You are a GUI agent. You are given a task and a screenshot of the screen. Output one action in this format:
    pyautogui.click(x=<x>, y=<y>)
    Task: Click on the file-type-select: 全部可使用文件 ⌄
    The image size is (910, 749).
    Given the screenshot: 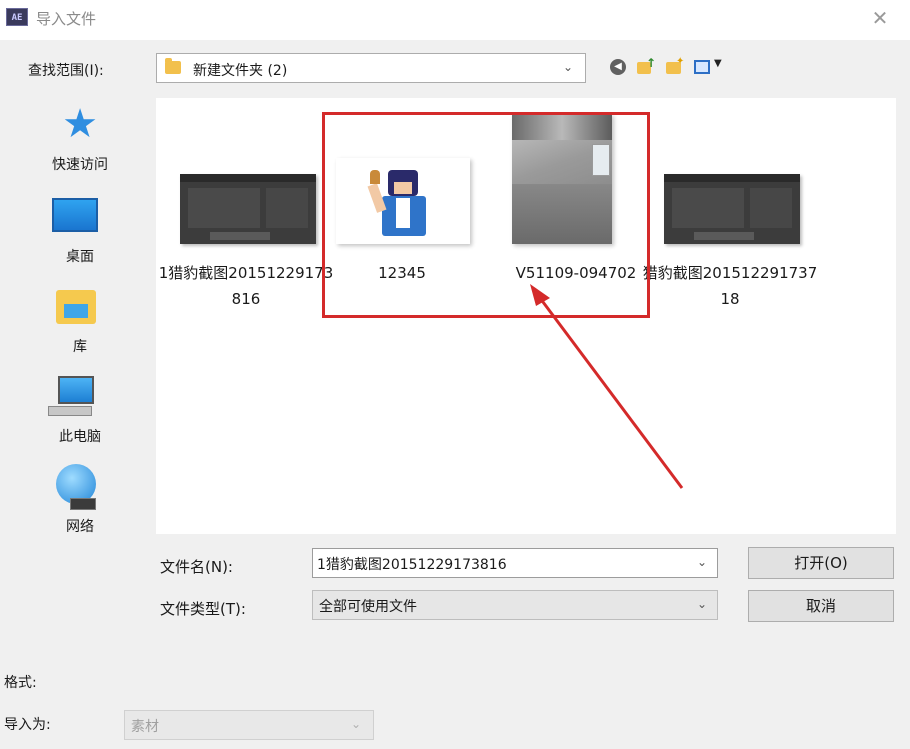 What is the action you would take?
    pyautogui.click(x=515, y=605)
    